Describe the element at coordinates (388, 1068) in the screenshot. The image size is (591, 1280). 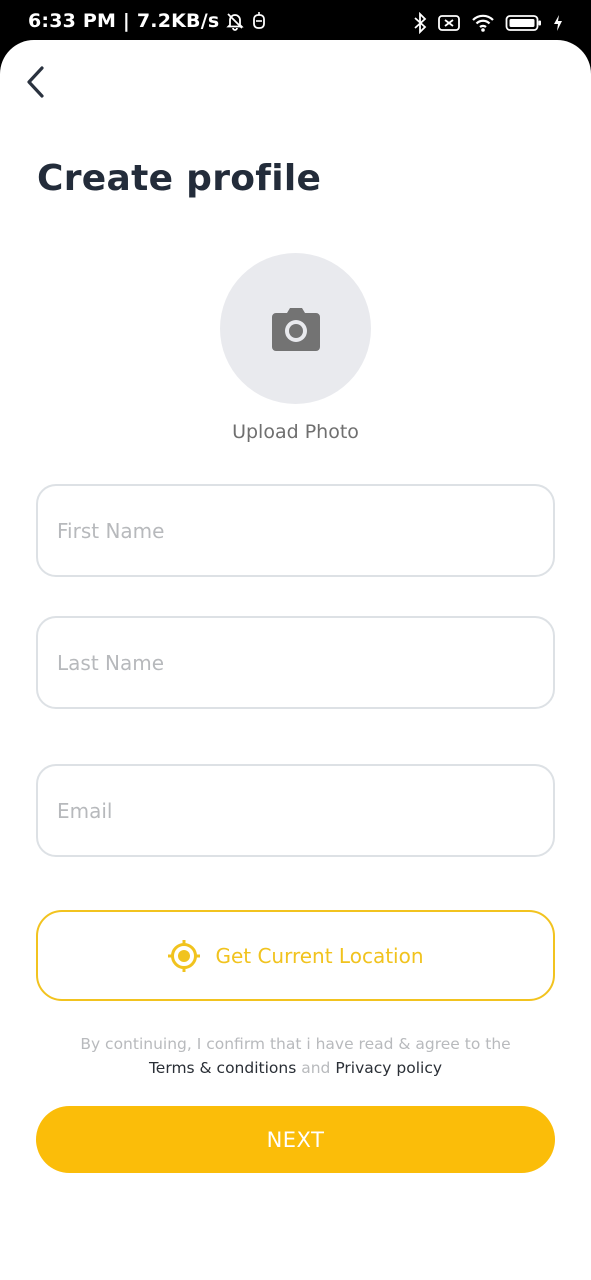
I see `privacy-link: Privacy policy` at that location.